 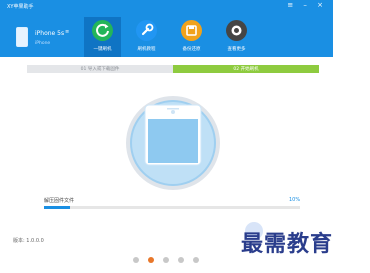 What do you see at coordinates (67, 32) in the screenshot?
I see `device-menu-icon: ≡` at bounding box center [67, 32].